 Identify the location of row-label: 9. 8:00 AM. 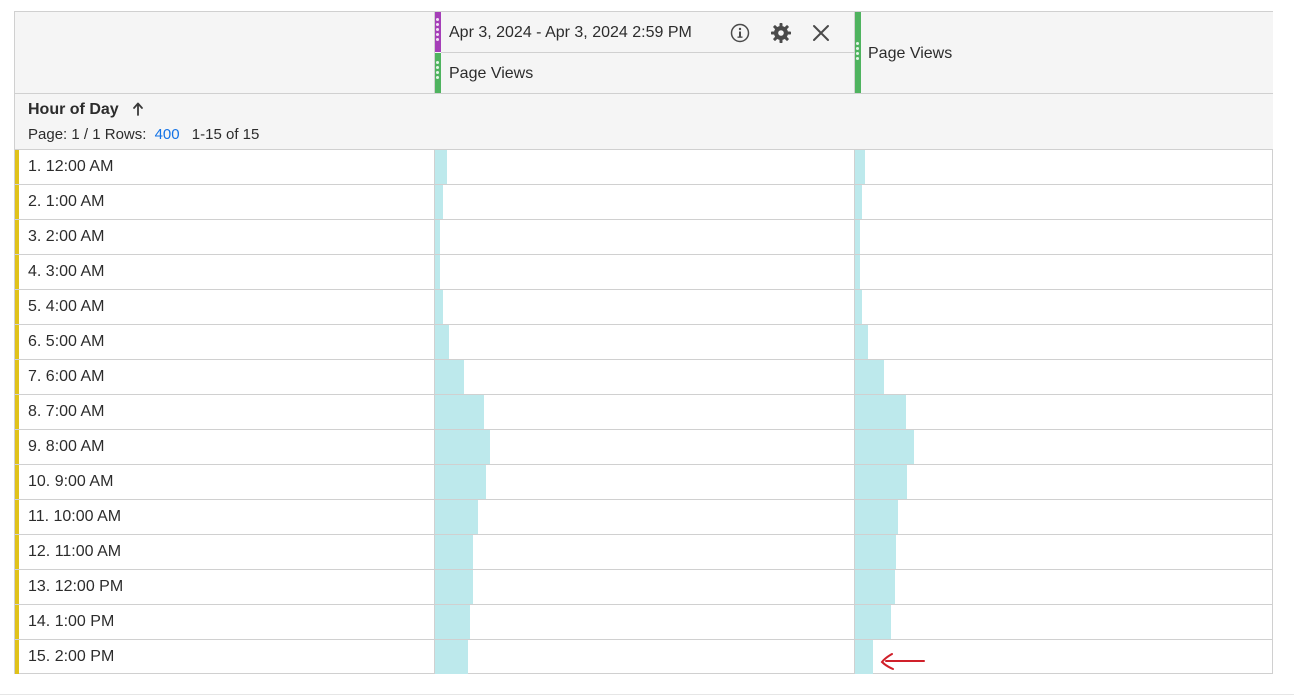
(66, 447).